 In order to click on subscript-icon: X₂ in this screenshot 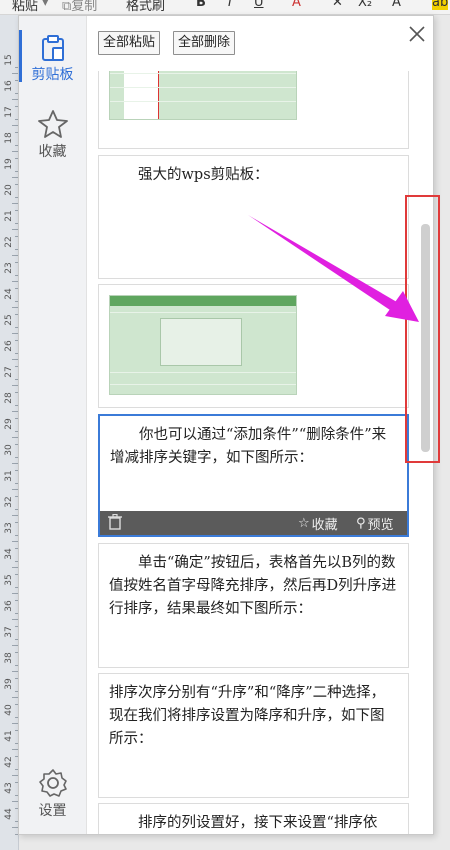, I will do `click(365, 5)`.